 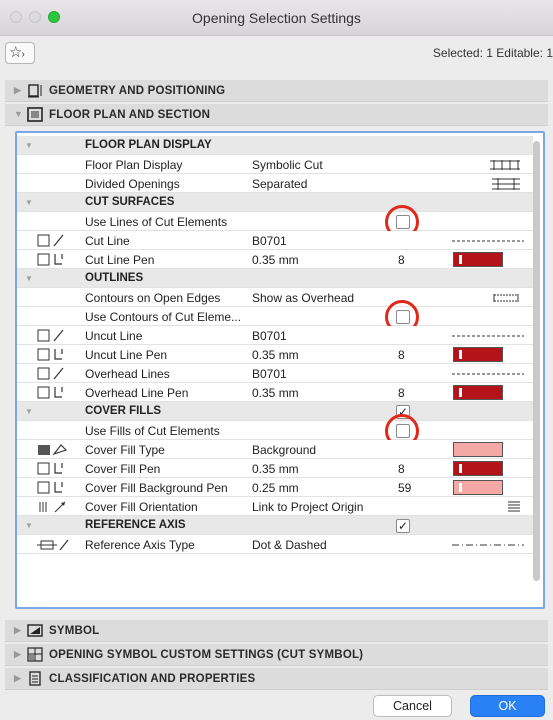 I want to click on settings-row: Use Lines of Cut Elements, so click(x=275, y=222).